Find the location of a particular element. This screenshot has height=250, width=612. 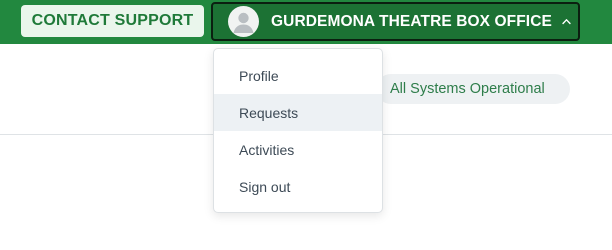

menu-item-sign-out: Sign out is located at coordinates (298, 186).